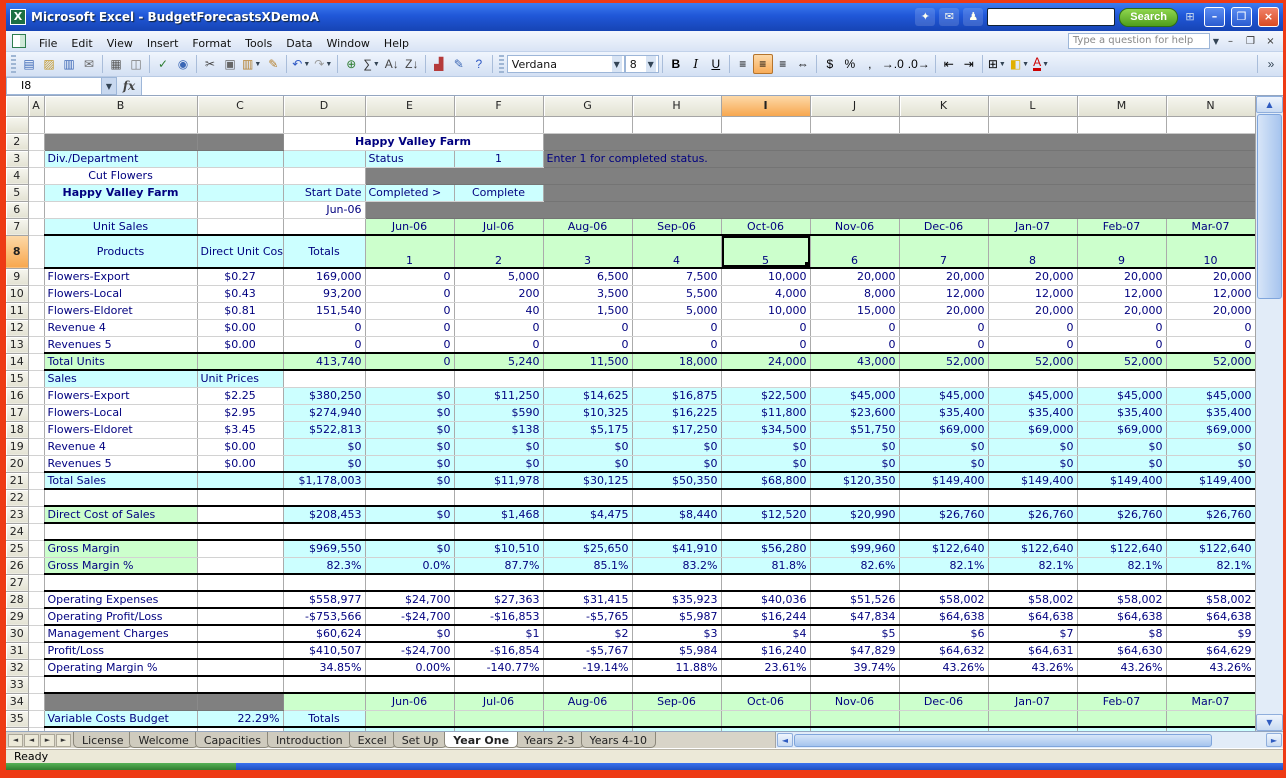 Image resolution: width=1286 pixels, height=778 pixels. I want to click on row-header-27: 27, so click(17, 583).